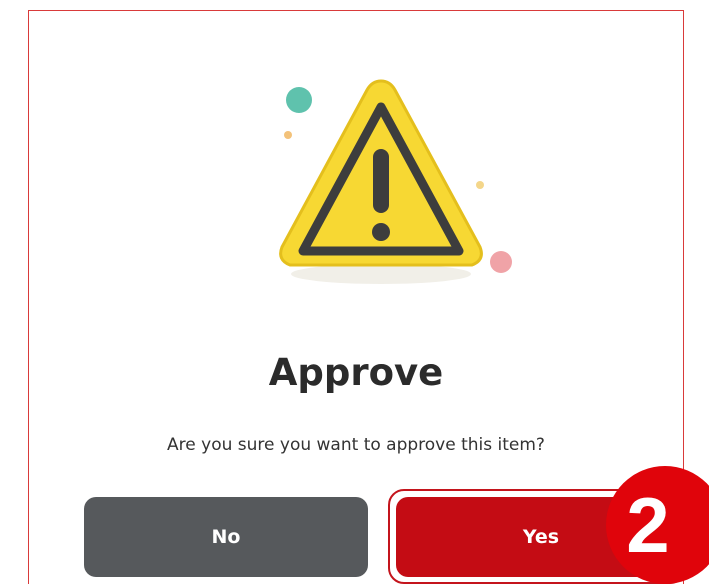  What do you see at coordinates (381, 181) in the screenshot?
I see `exclamation-bar` at bounding box center [381, 181].